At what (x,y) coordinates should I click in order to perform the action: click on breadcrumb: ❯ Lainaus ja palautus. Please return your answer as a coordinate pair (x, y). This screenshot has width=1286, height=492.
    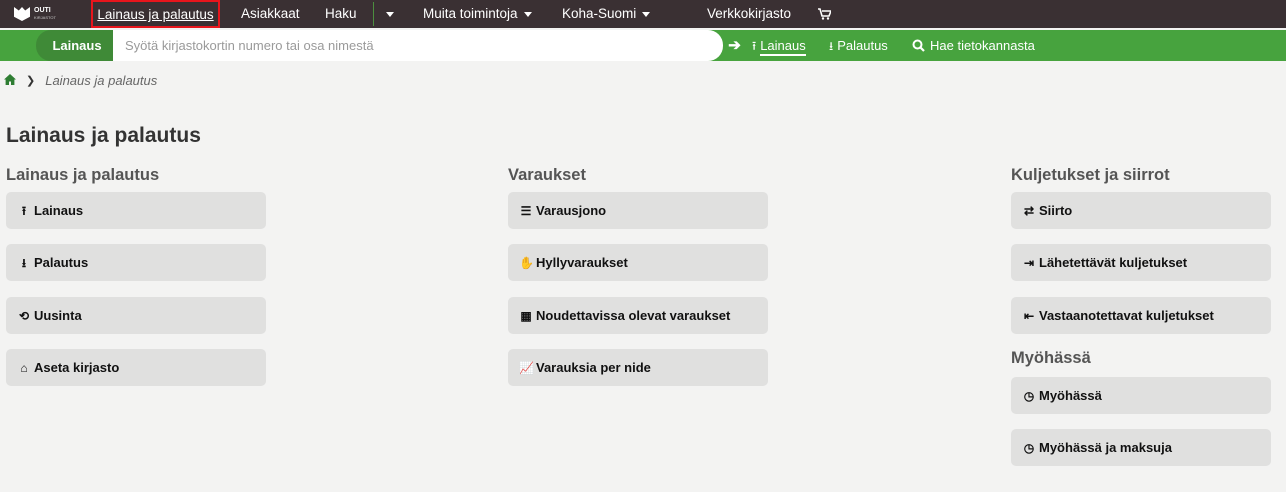
    Looking at the image, I should click on (80, 80).